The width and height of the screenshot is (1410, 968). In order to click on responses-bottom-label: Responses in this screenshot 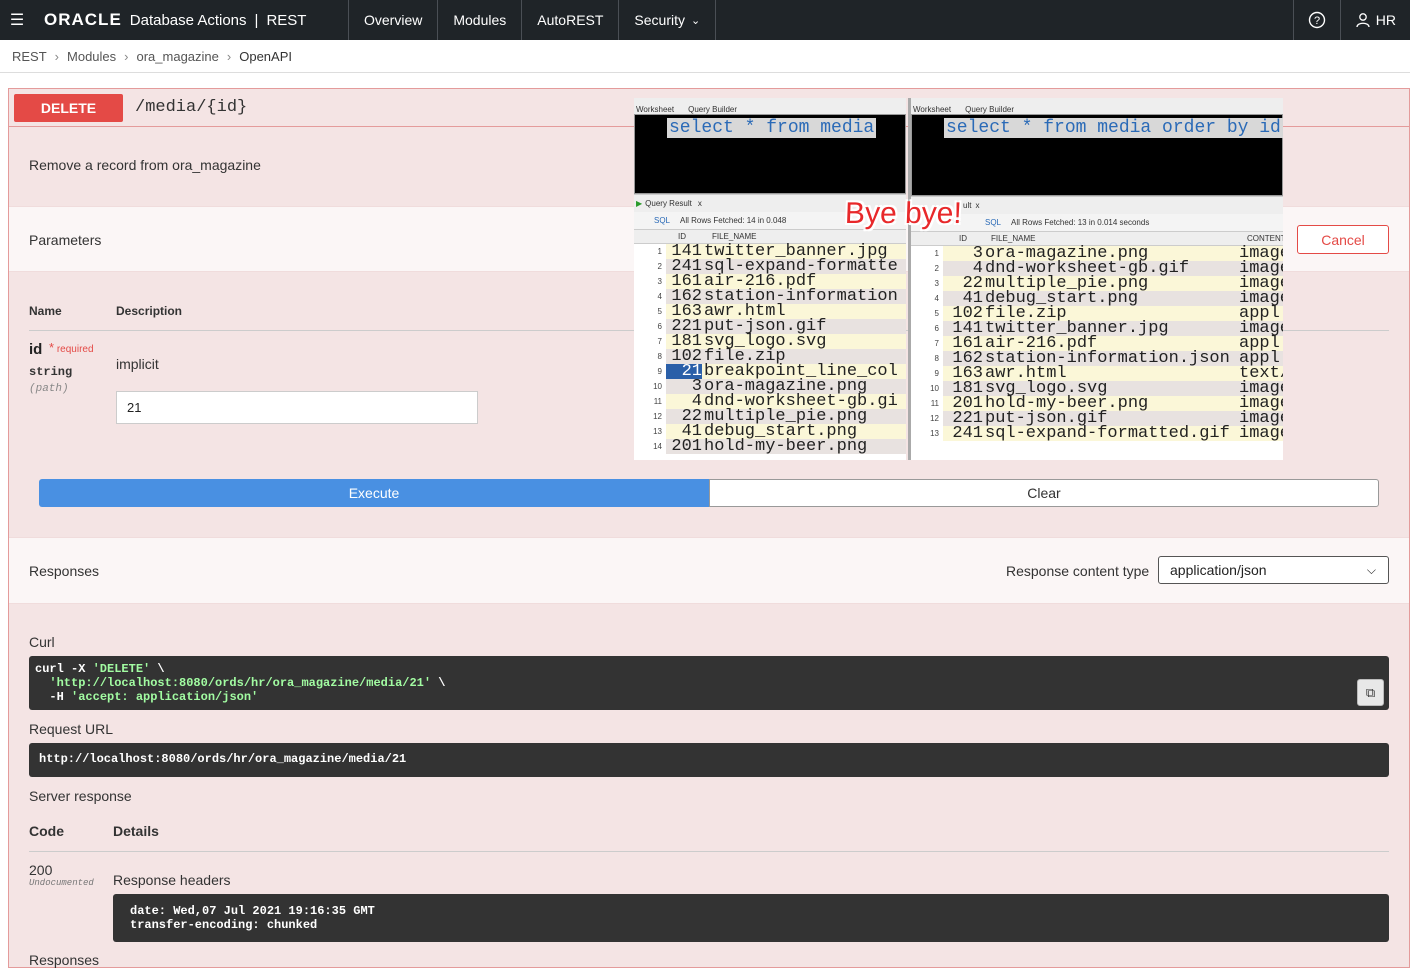, I will do `click(64, 960)`.